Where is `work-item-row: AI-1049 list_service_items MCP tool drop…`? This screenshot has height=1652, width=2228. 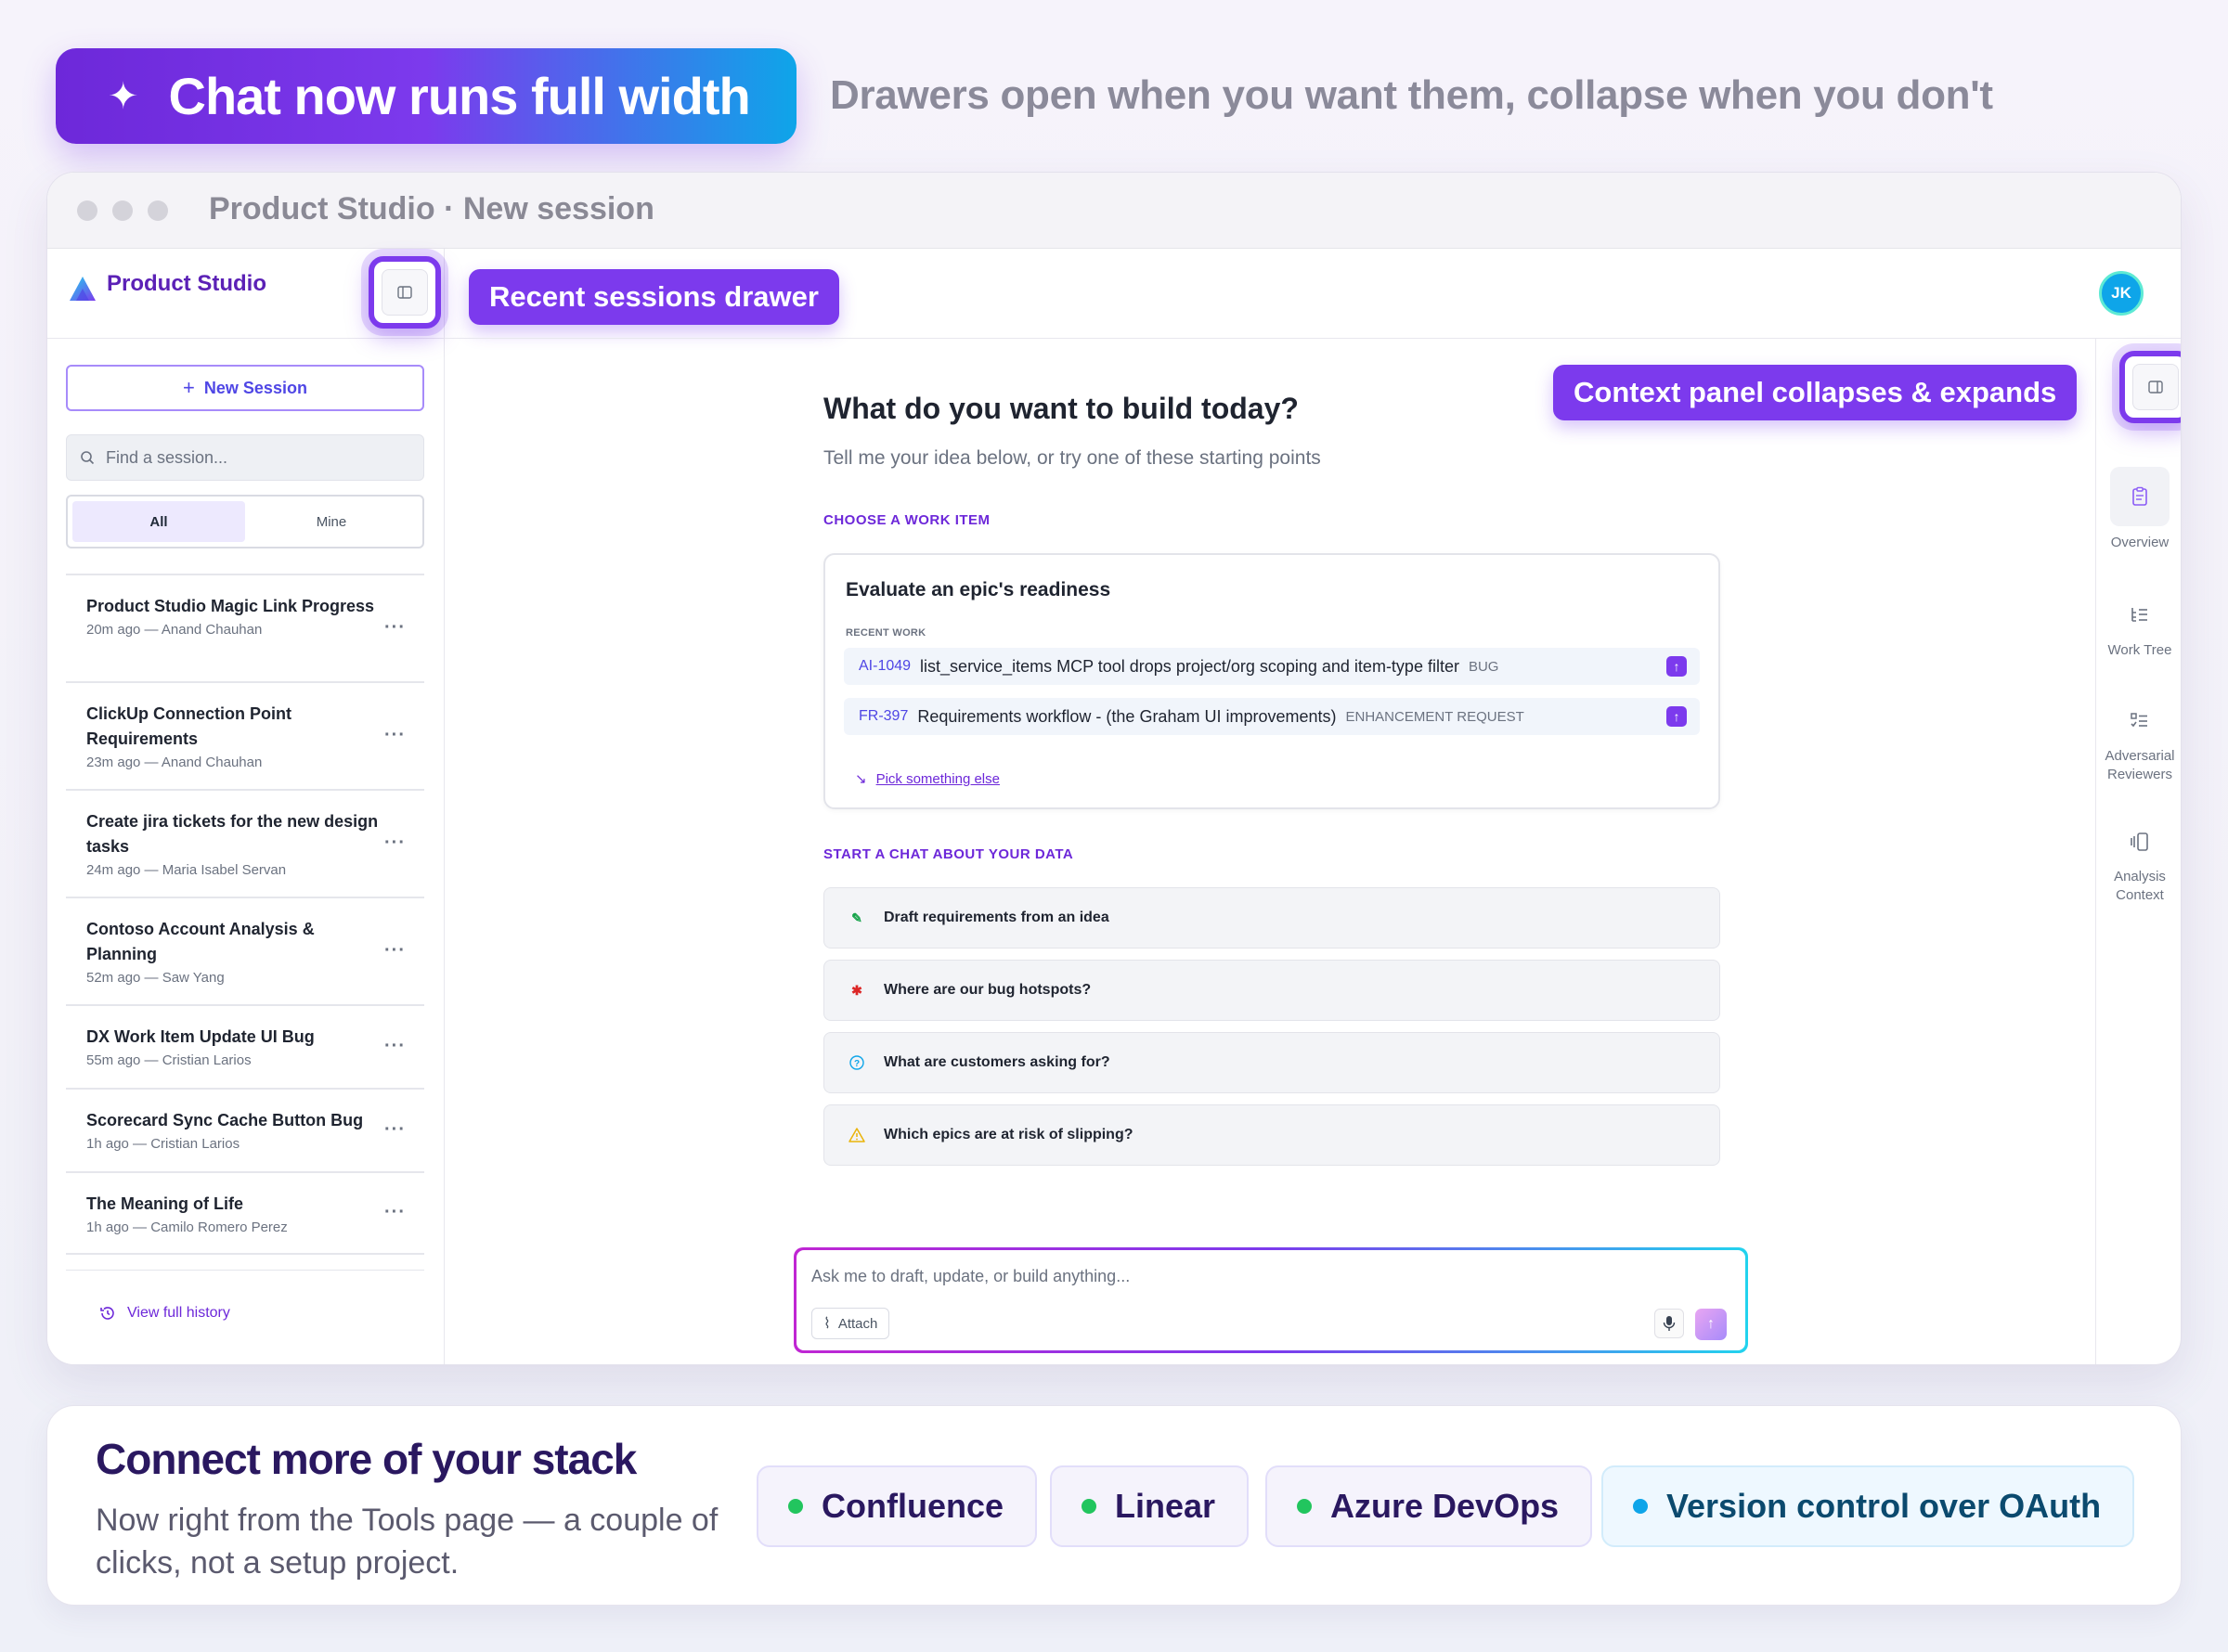
work-item-row: AI-1049 list_service_items MCP tool drop… is located at coordinates (1272, 666).